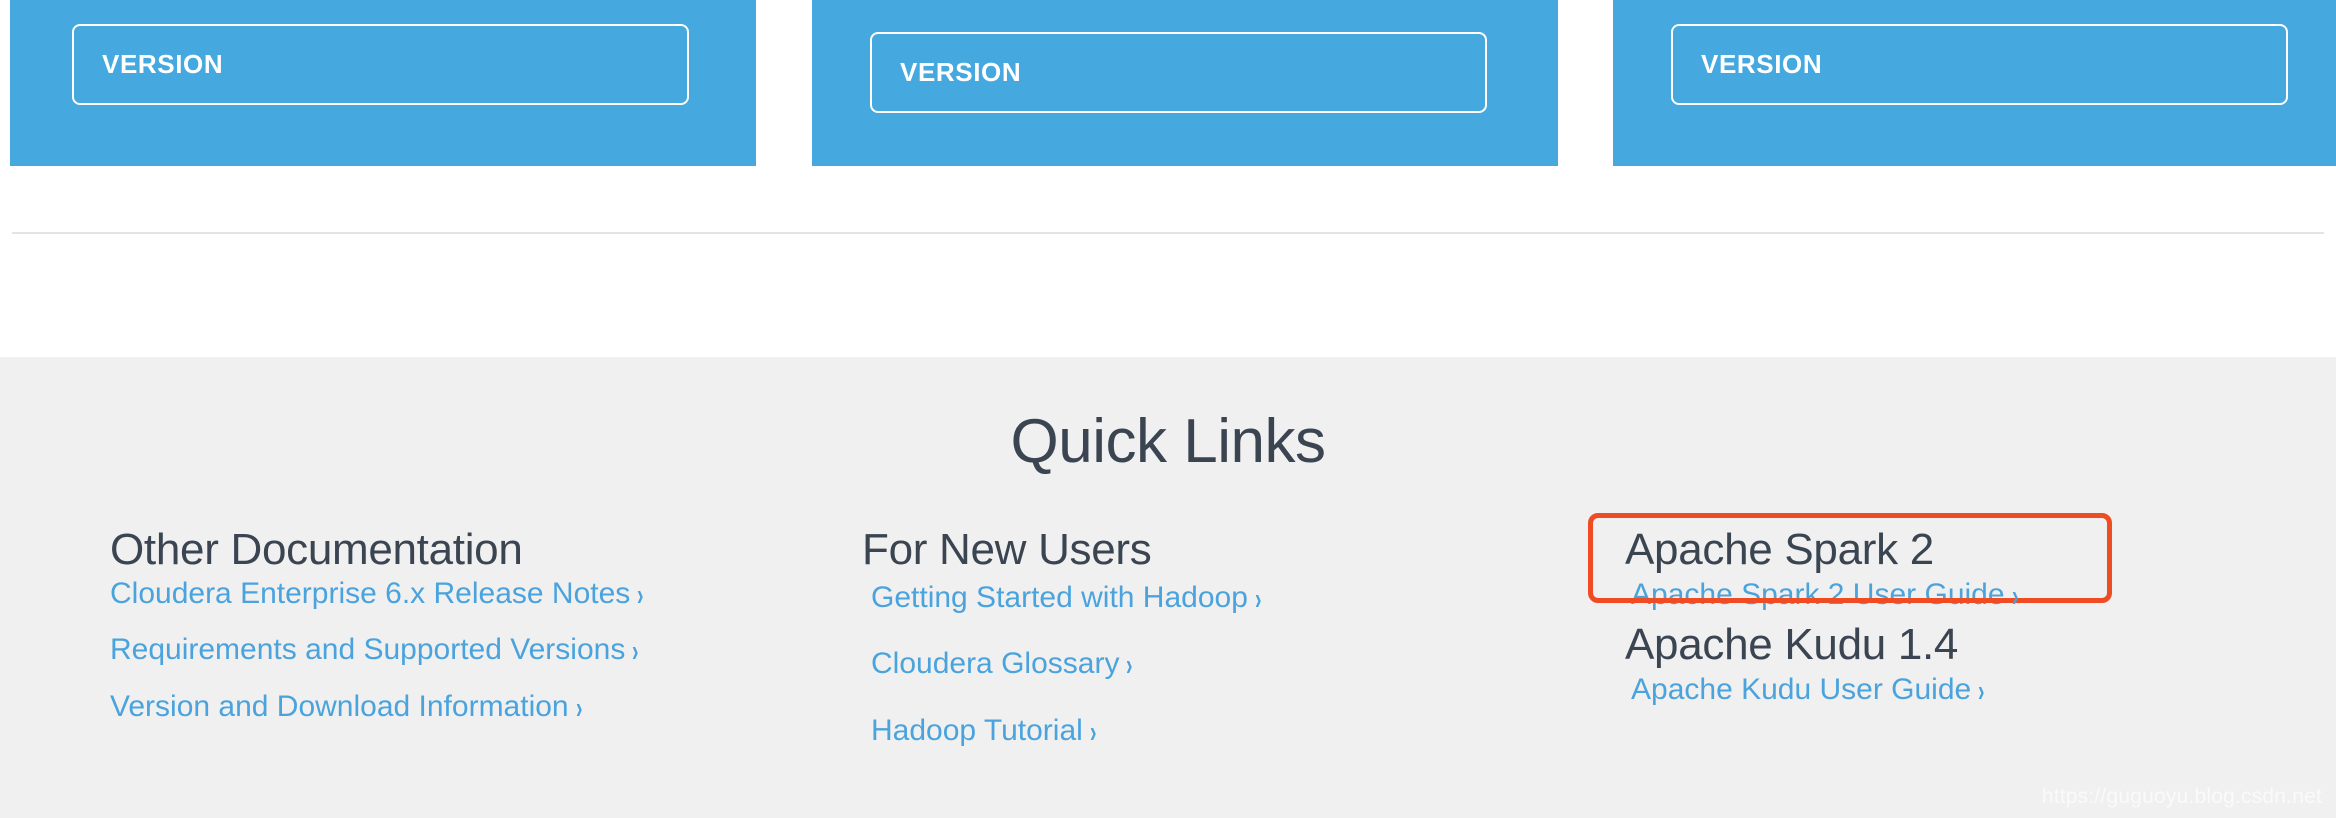  I want to click on version-card-3: VERSION, so click(1974, 83).